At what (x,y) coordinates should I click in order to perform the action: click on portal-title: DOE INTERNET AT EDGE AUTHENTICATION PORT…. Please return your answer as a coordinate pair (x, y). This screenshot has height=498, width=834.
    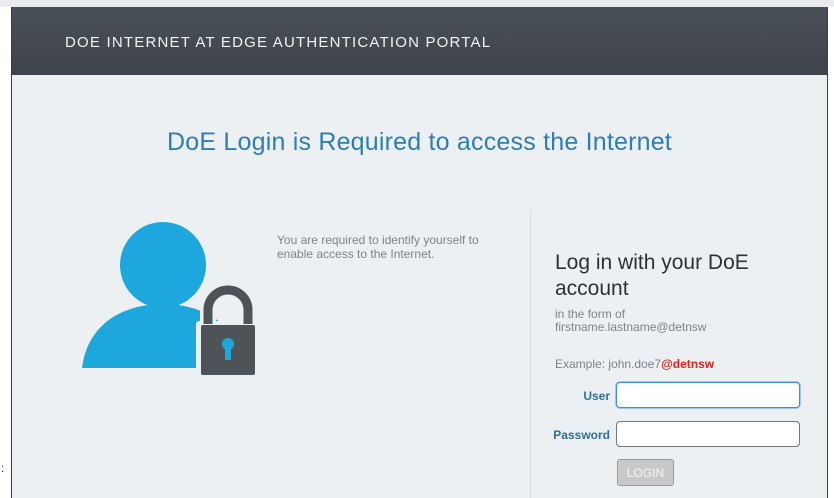
    Looking at the image, I should click on (278, 42).